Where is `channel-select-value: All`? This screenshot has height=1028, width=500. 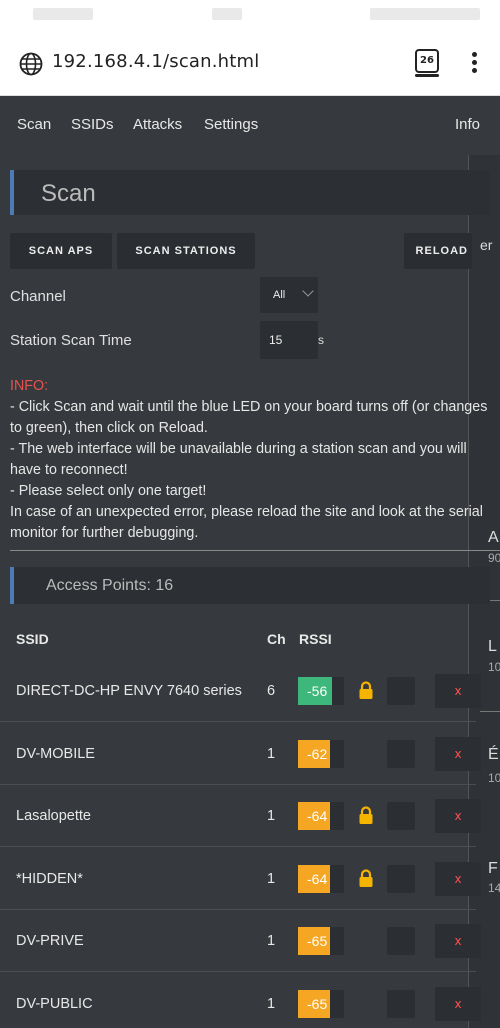
channel-select-value: All is located at coordinates (279, 295).